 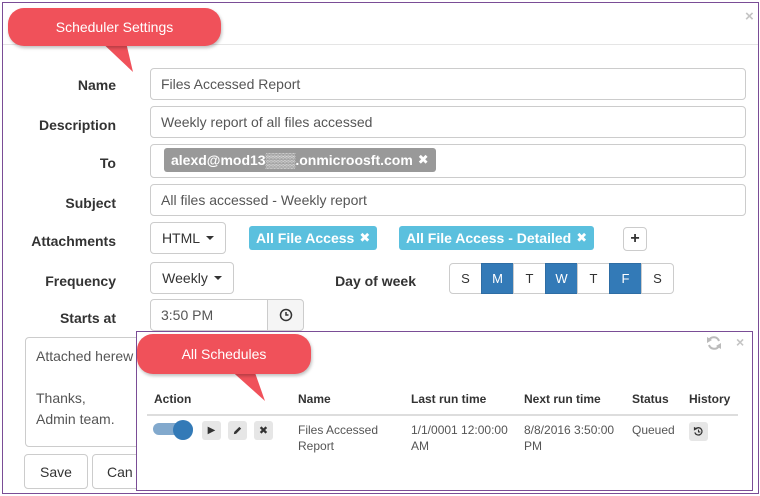 I want to click on table-header-divider, so click(x=442, y=415).